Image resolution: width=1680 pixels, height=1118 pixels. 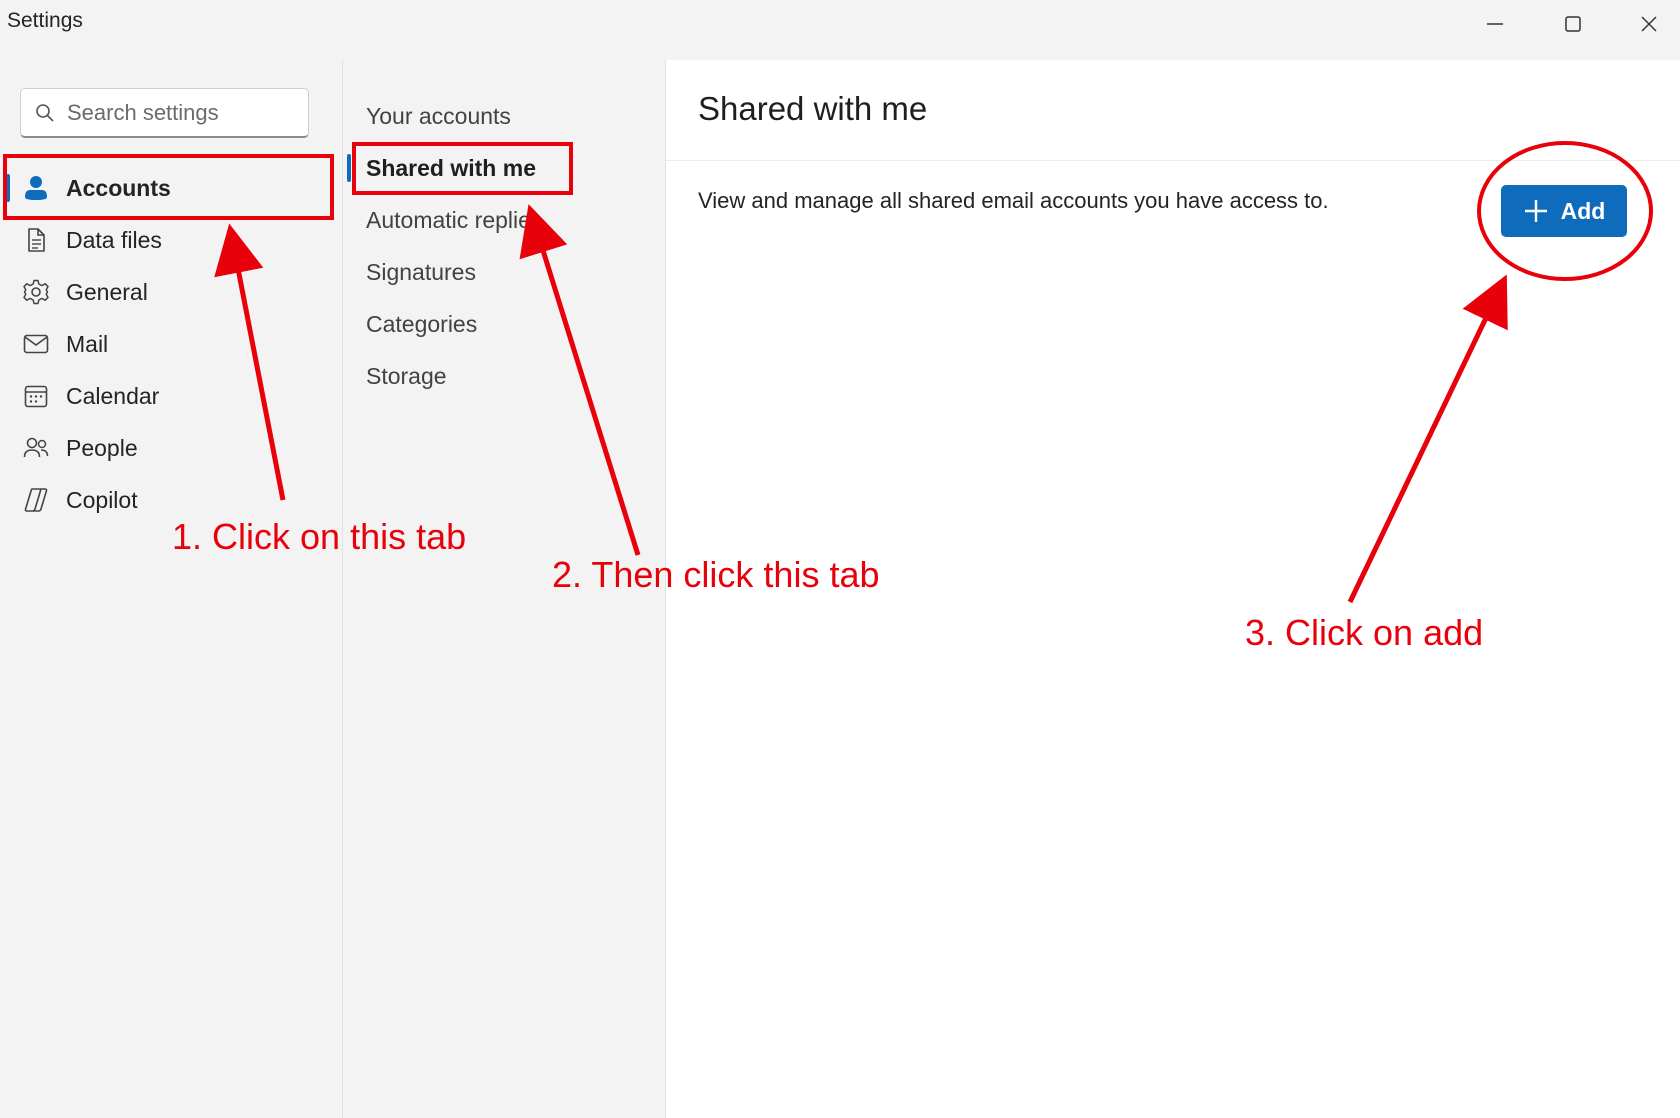 I want to click on nav-item-label: Copilot, so click(x=102, y=499).